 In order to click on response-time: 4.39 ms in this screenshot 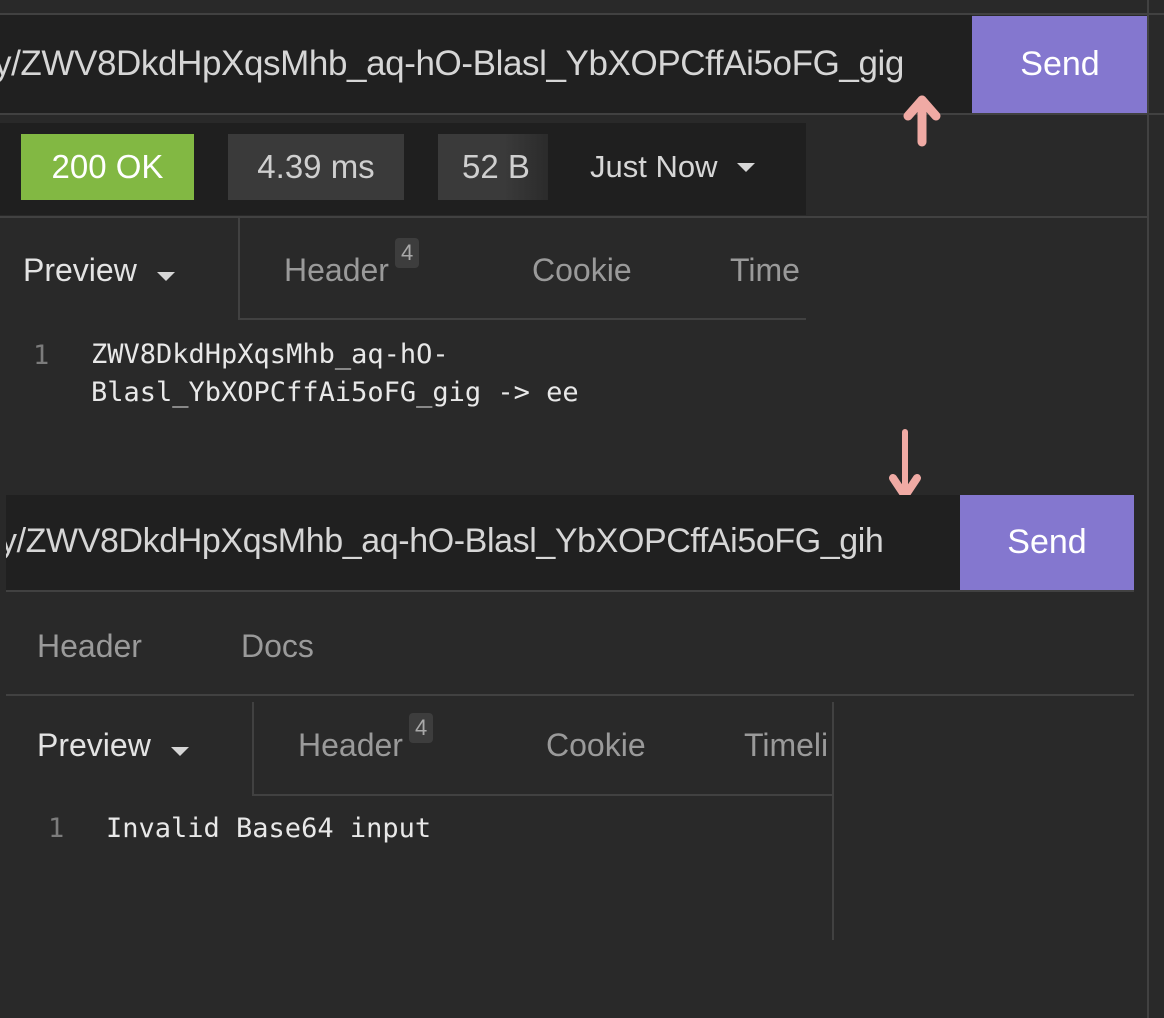, I will do `click(316, 167)`.